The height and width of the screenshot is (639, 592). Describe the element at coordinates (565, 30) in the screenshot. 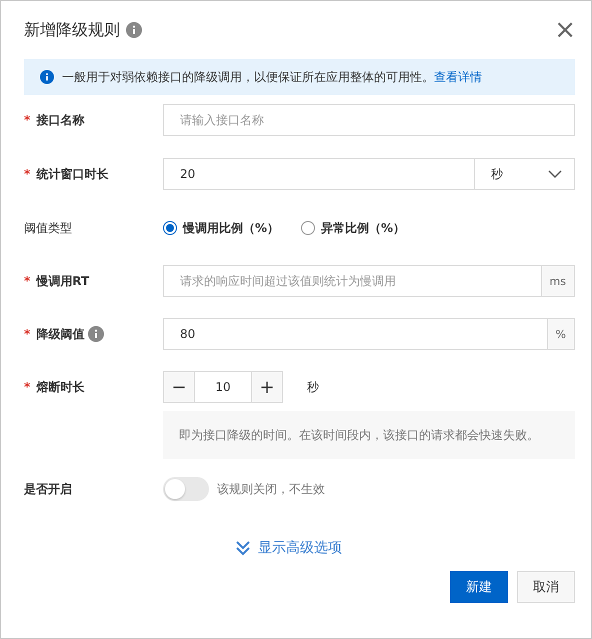

I see `close-button: ×` at that location.